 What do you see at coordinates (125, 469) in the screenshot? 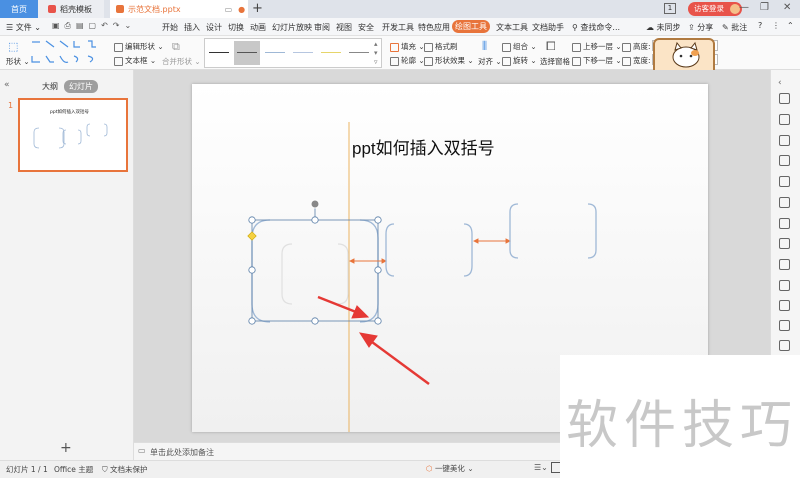
I see `document-protection: ⛉ 文档未保护` at bounding box center [125, 469].